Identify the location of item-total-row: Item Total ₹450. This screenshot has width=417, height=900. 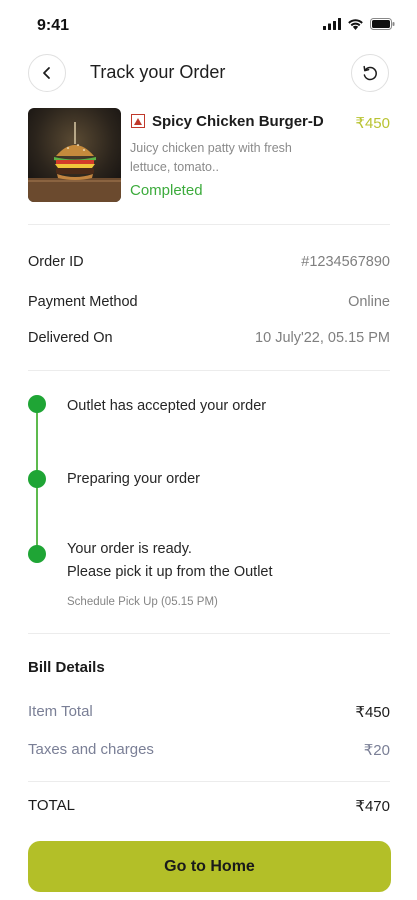
(209, 714).